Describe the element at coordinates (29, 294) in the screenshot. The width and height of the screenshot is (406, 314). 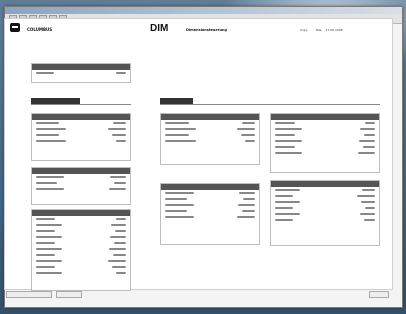
I see `status-left` at that location.